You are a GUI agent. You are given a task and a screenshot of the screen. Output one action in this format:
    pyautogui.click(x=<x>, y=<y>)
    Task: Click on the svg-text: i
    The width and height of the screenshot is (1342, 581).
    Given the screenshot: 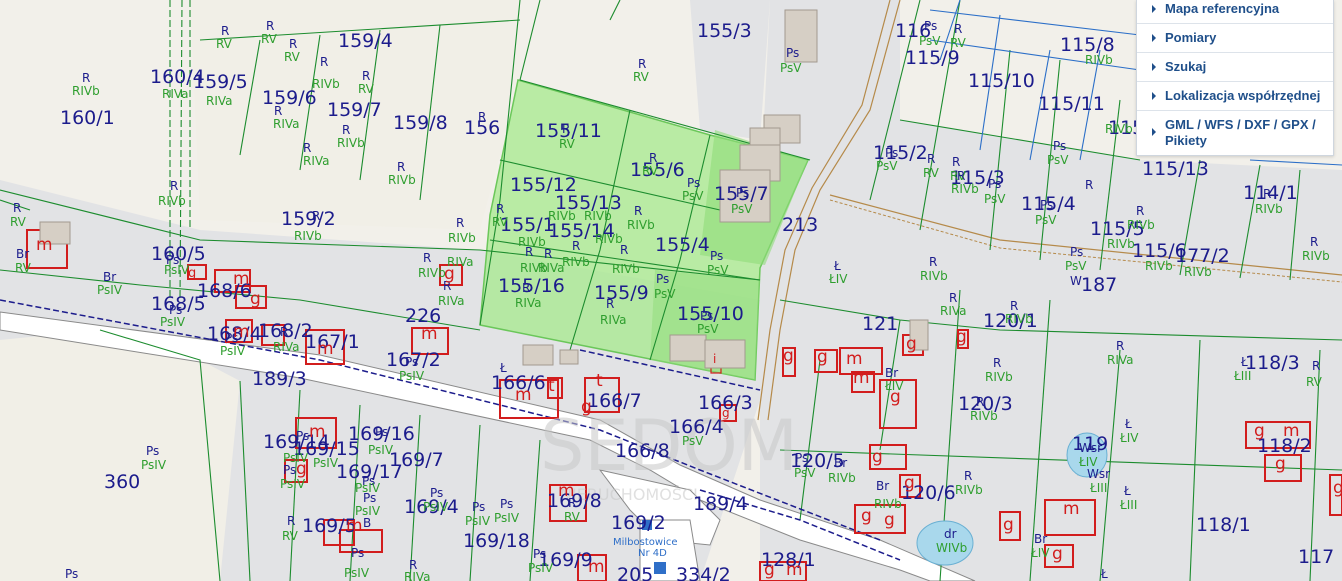 What is the action you would take?
    pyautogui.click(x=714, y=359)
    